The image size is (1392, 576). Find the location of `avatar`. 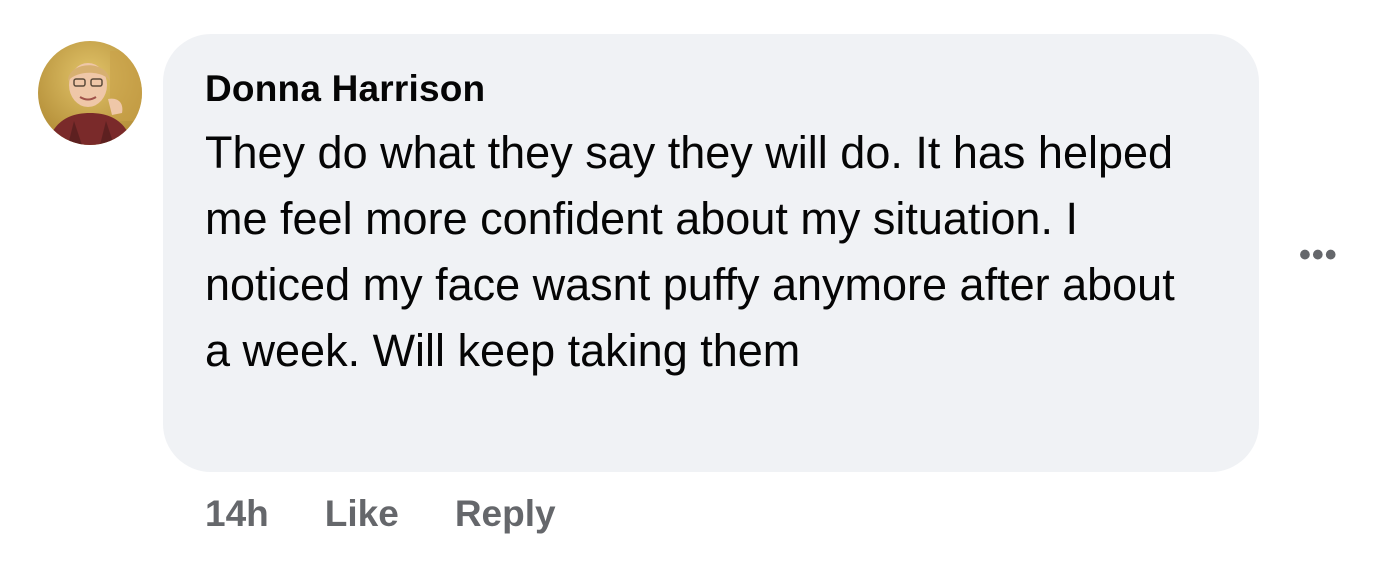

avatar is located at coordinates (90, 93).